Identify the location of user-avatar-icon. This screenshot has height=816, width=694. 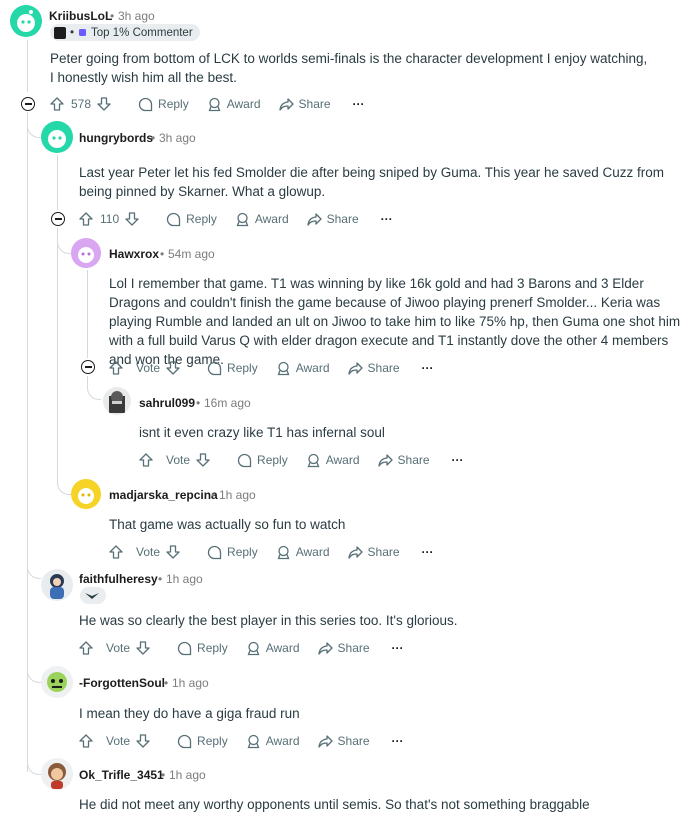
(57, 682).